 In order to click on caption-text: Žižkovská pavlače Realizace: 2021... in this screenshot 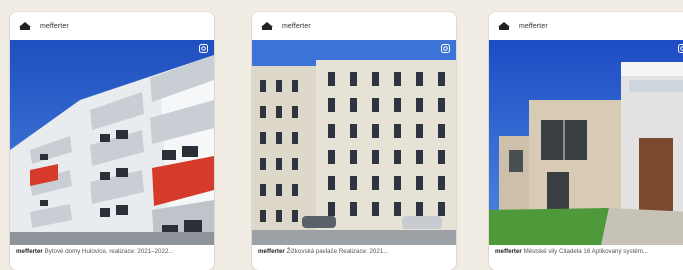, I will do `click(338, 251)`.